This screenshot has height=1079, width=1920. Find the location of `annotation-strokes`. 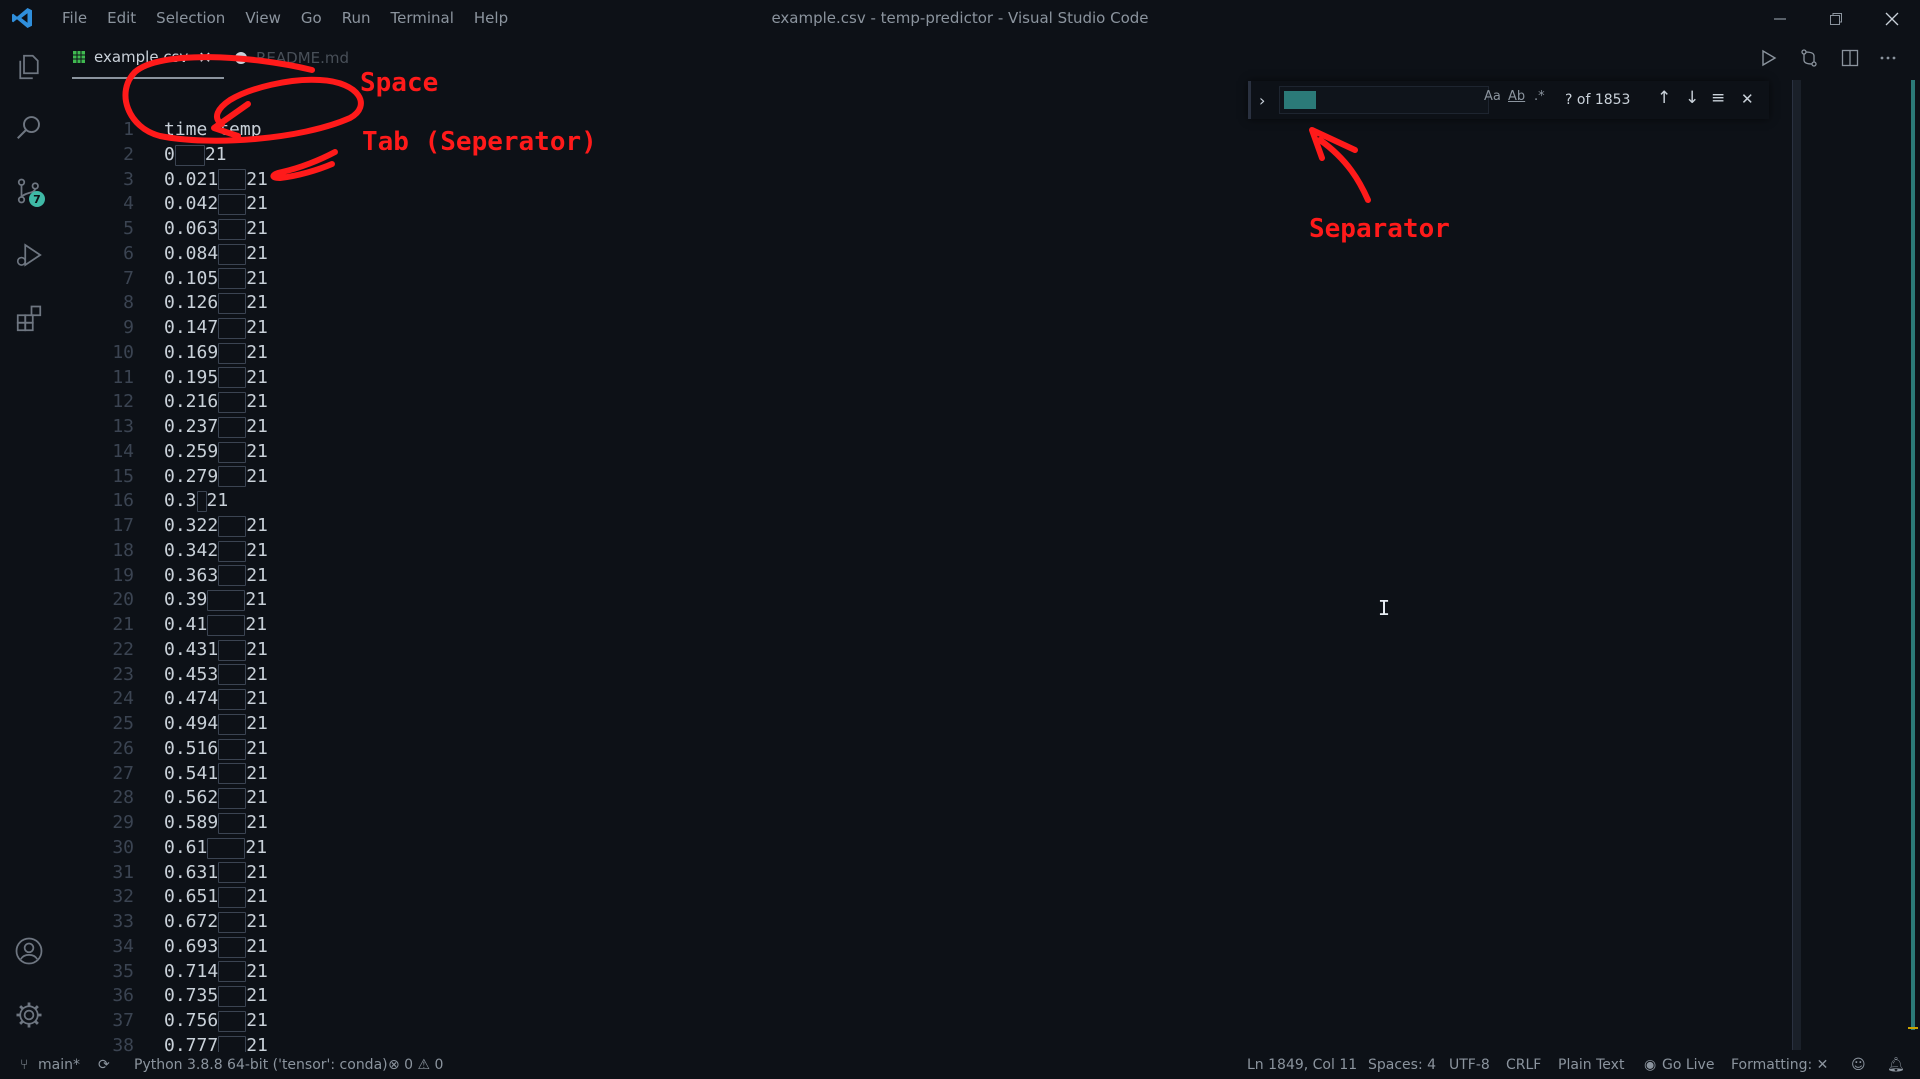

annotation-strokes is located at coordinates (746, 128).